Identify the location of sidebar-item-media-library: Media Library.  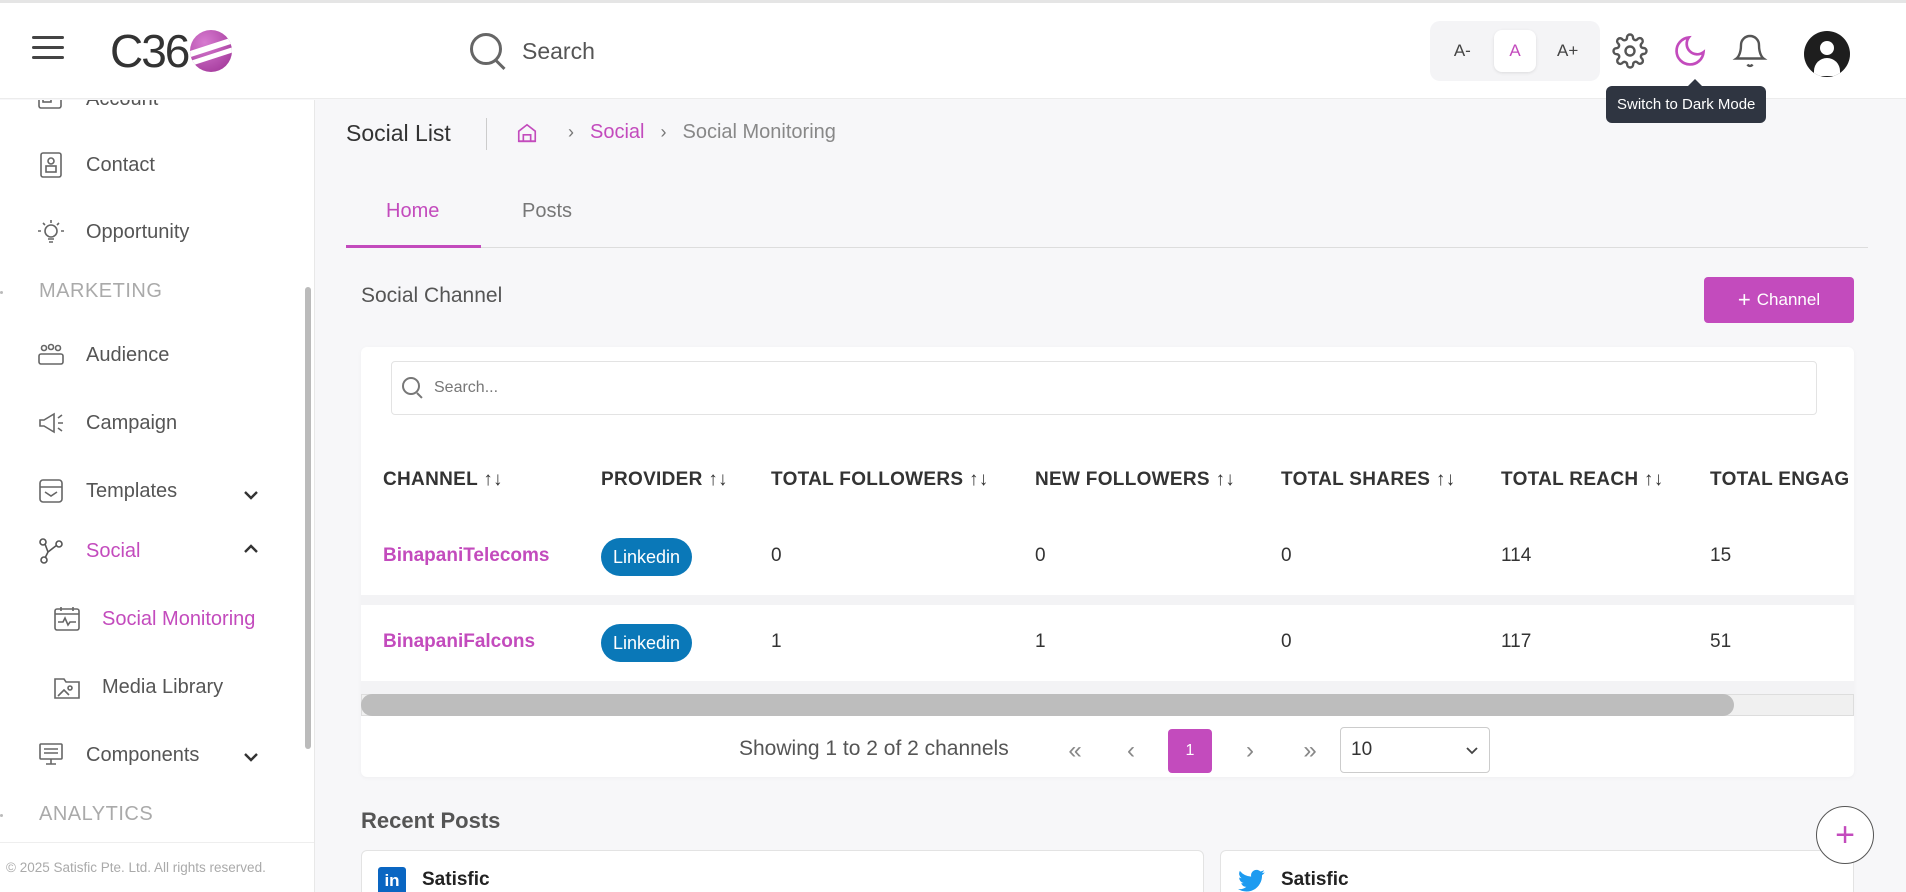
(137, 687).